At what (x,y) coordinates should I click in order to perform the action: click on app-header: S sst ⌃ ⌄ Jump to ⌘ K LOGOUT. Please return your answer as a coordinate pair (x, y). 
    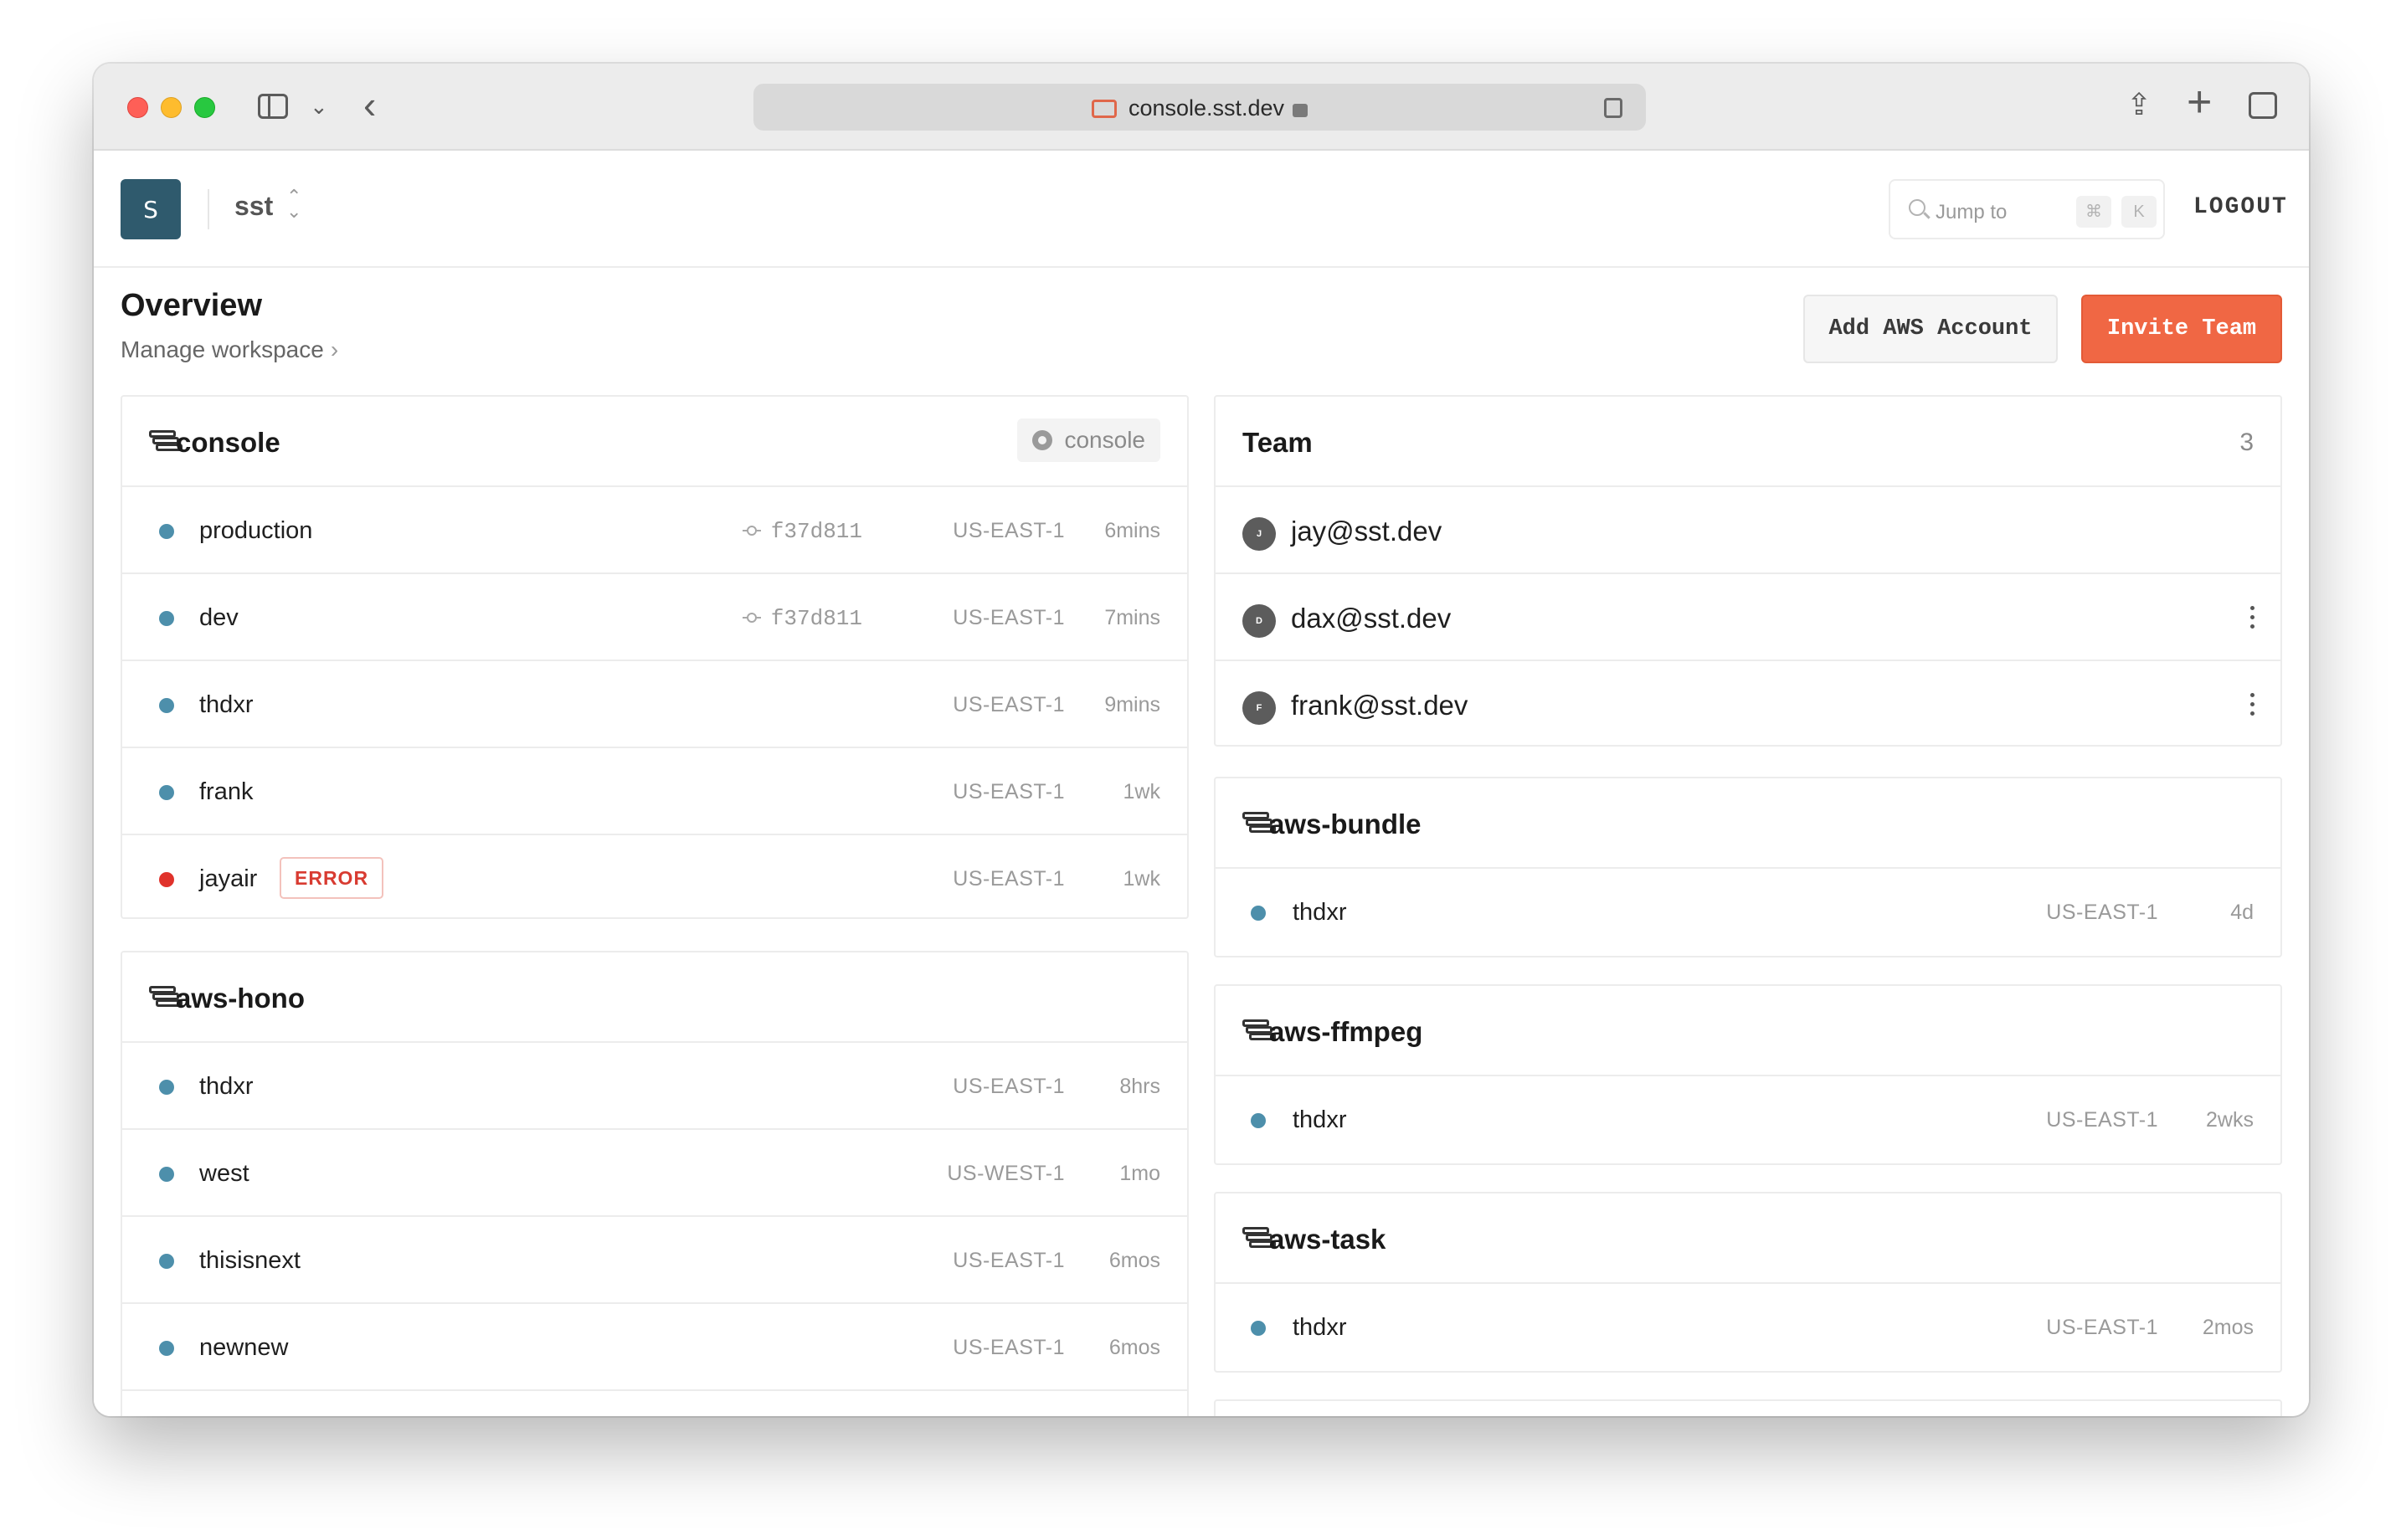
    Looking at the image, I should click on (1201, 209).